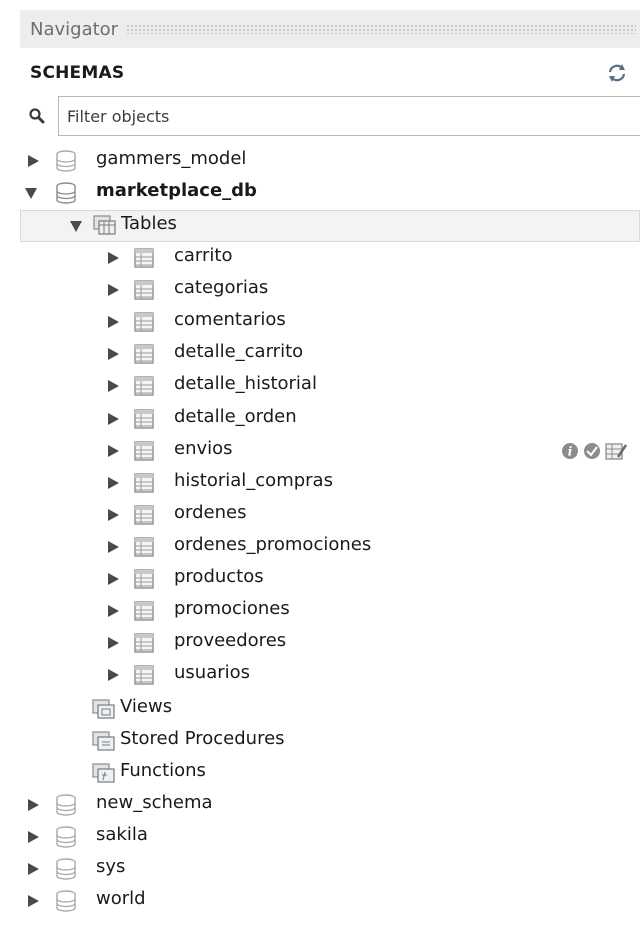 This screenshot has width=640, height=925. Describe the element at coordinates (330, 611) in the screenshot. I see `table-item-promociones: promociones` at that location.